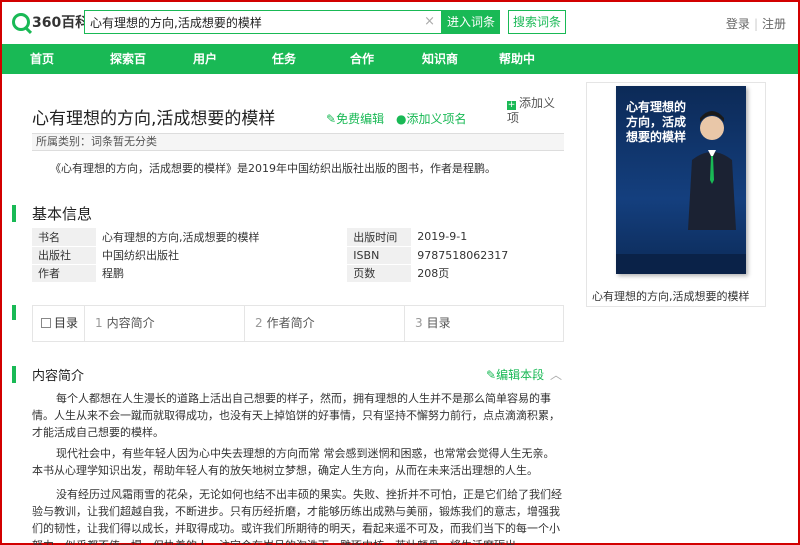  Describe the element at coordinates (681, 180) in the screenshot. I see `book-cover-image: 心有理想的方向，活成想要的模样` at that location.